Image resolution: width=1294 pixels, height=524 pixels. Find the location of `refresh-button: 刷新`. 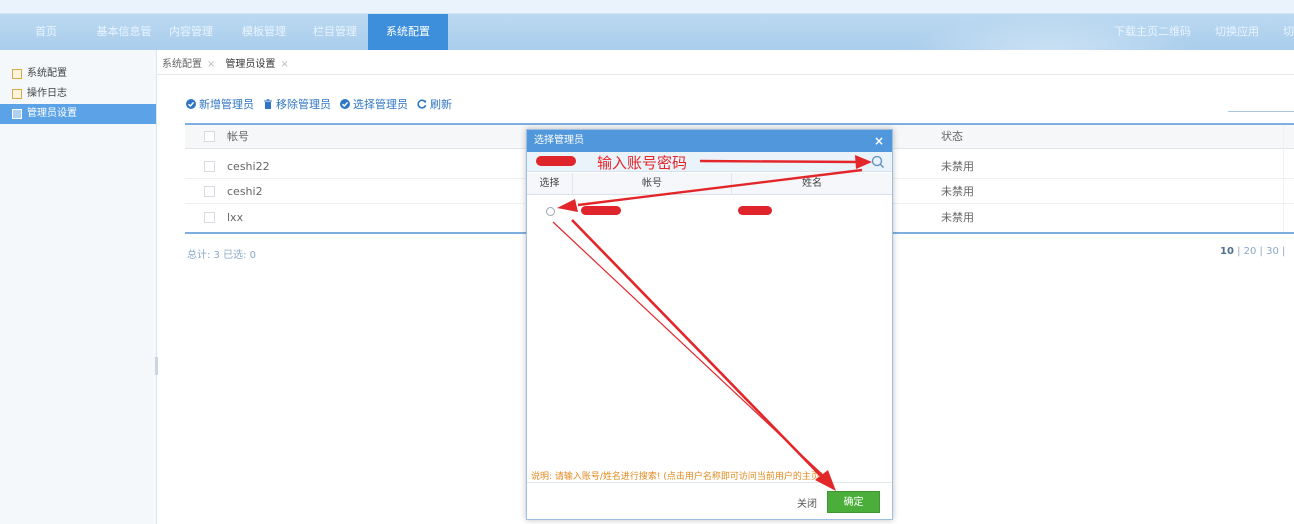

refresh-button: 刷新 is located at coordinates (434, 104).